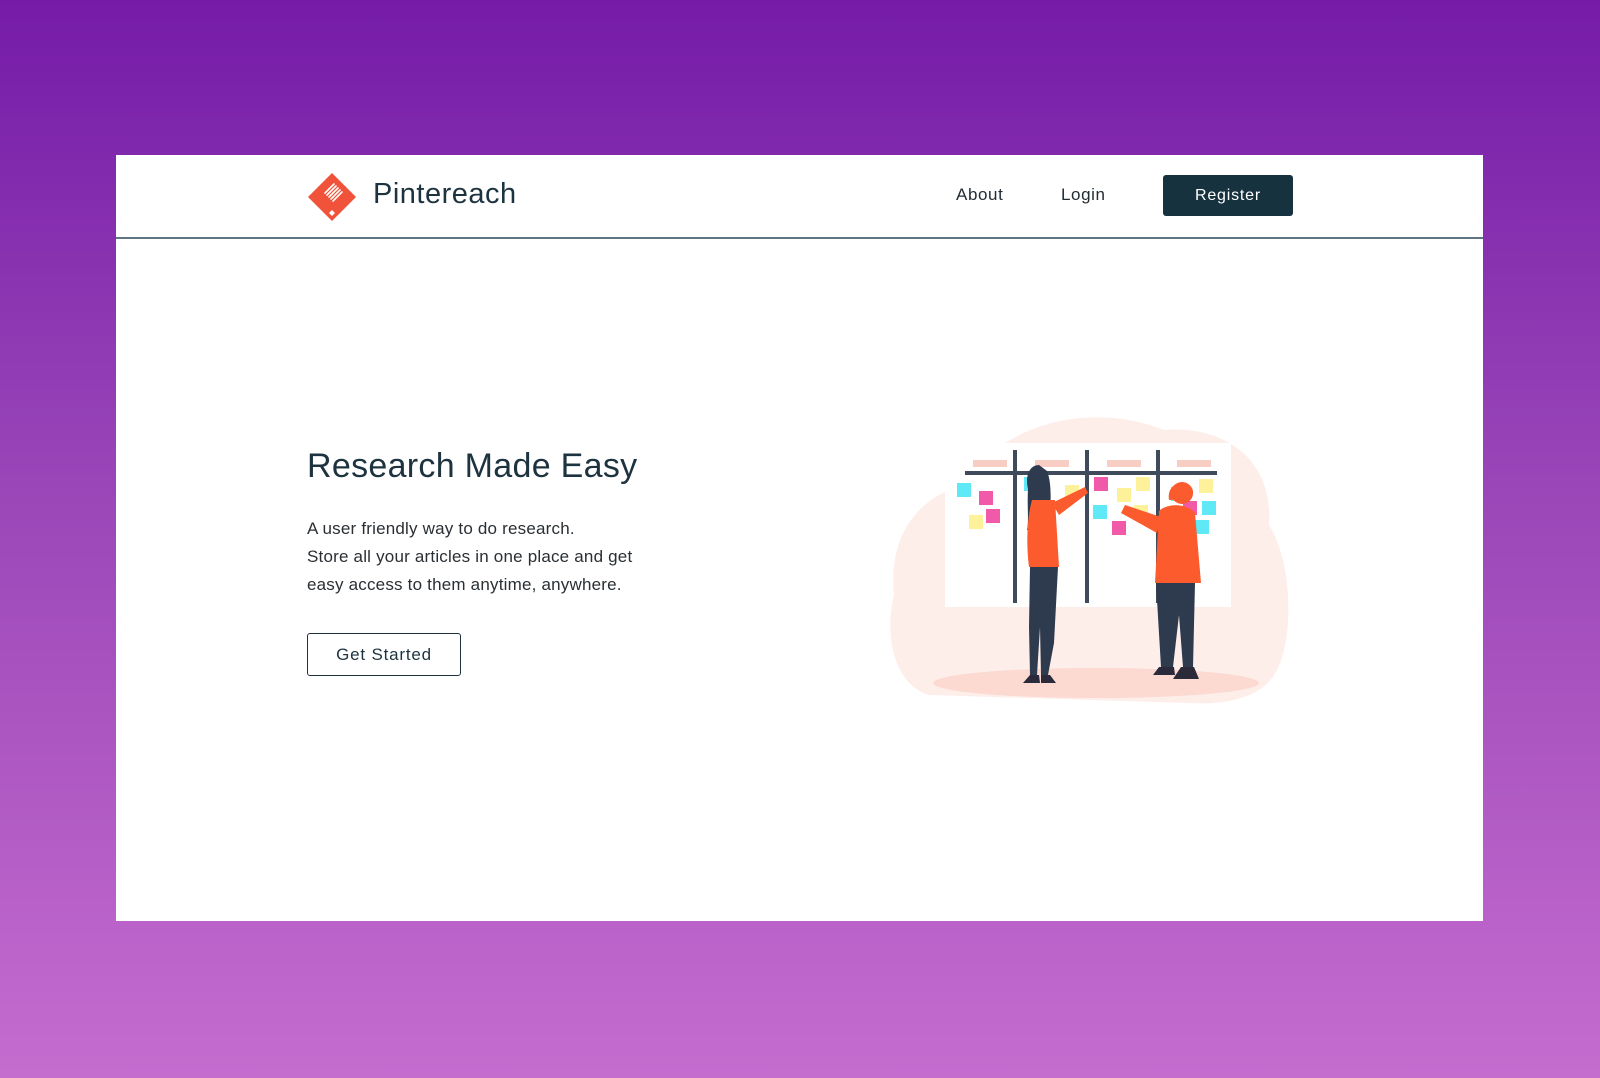 The height and width of the screenshot is (1078, 1600). I want to click on register-button: Register, so click(1228, 195).